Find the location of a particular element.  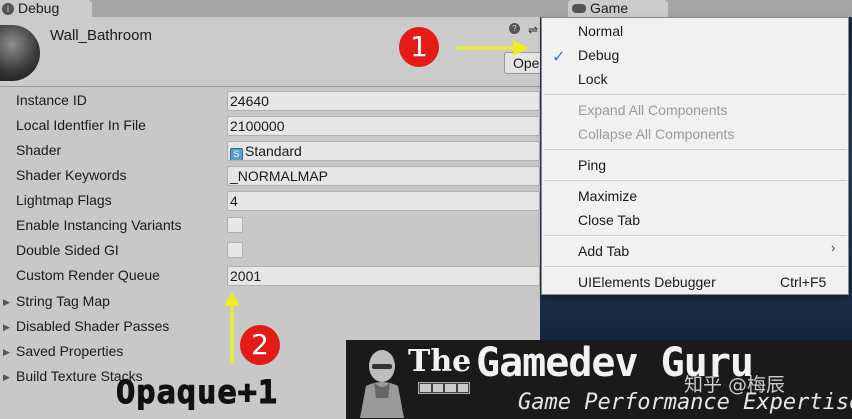

preset-icon: ⇌ is located at coordinates (533, 30).